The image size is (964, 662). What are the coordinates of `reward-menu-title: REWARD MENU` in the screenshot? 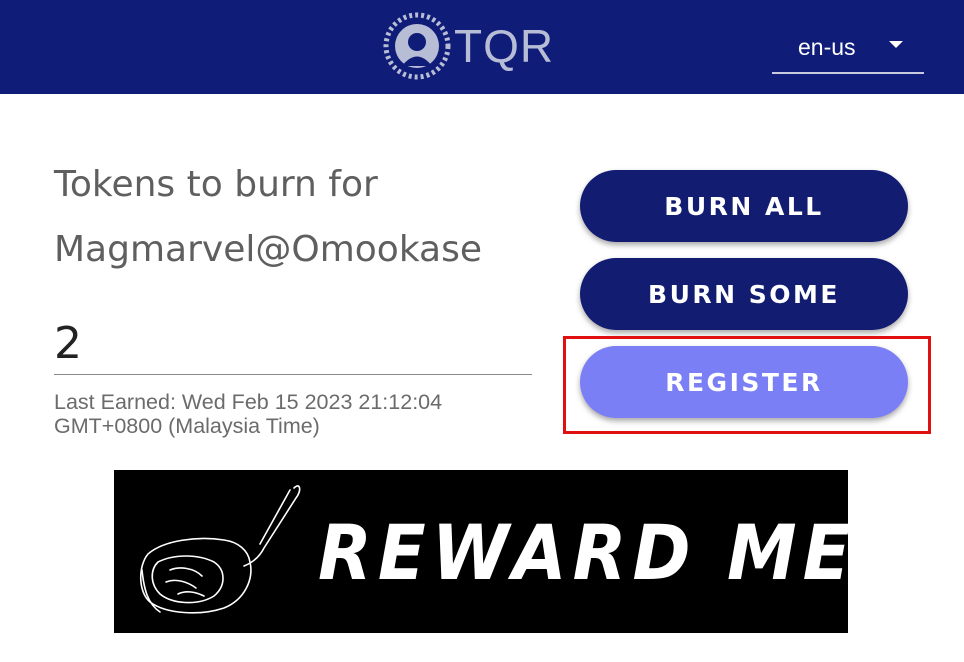 It's located at (583, 553).